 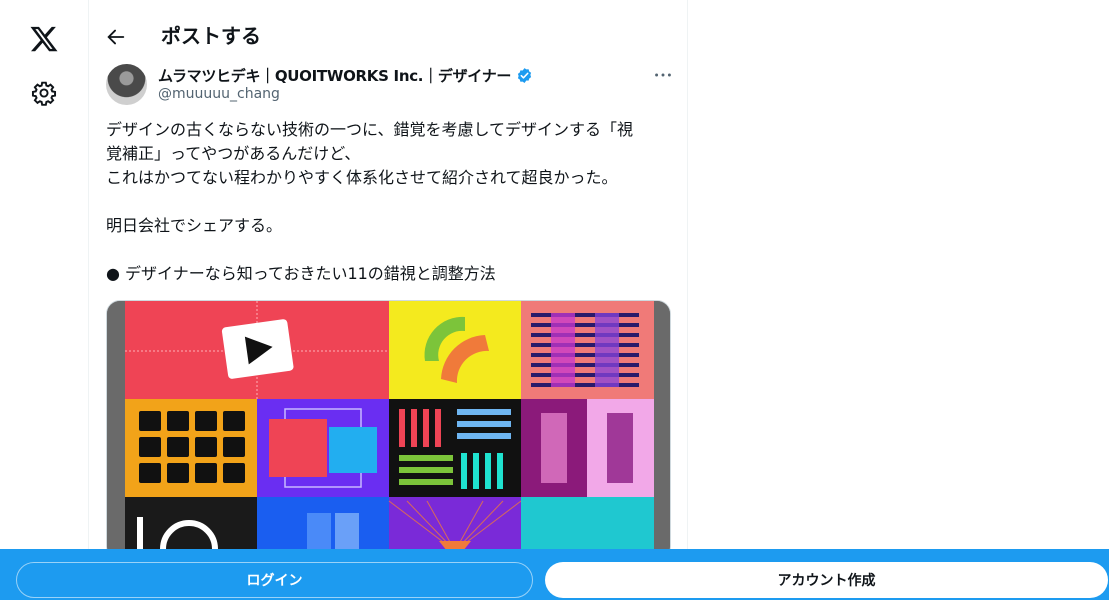 I want to click on page-title: ポストする, so click(x=211, y=36).